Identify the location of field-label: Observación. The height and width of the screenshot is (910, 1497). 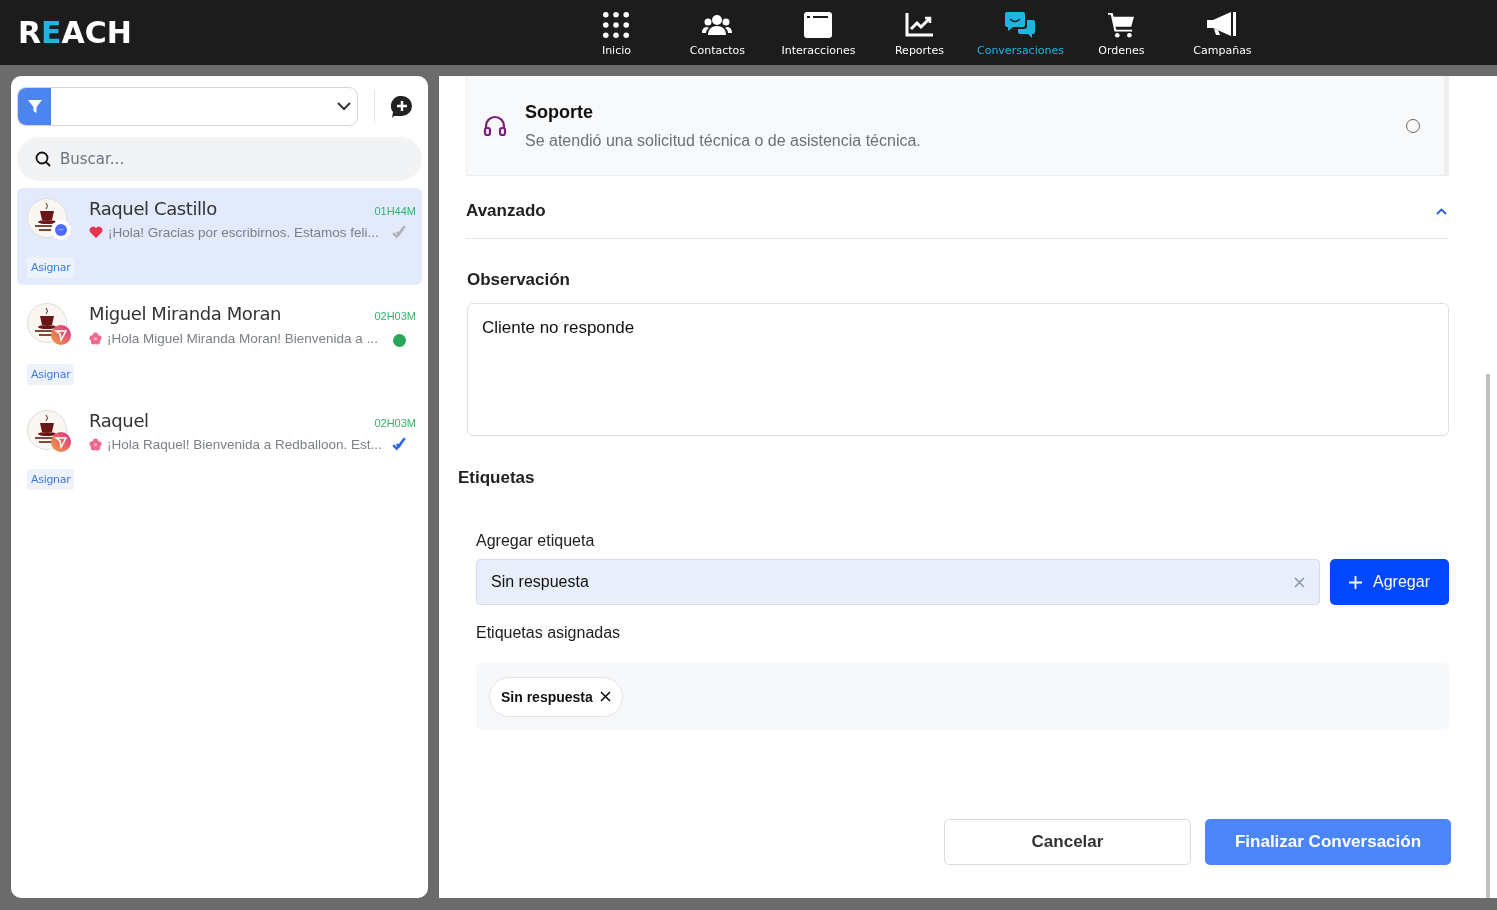
(519, 280).